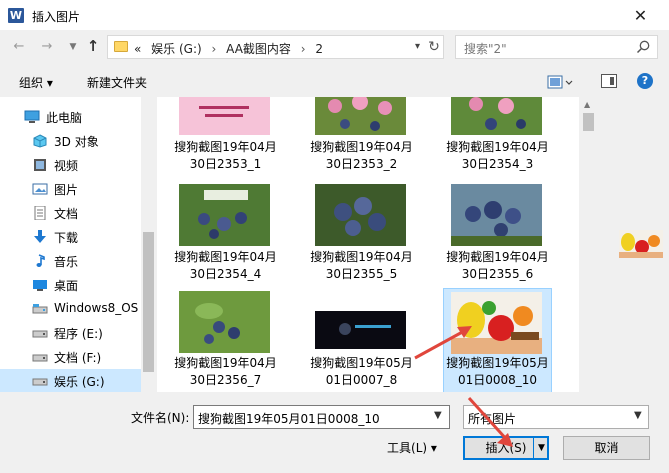 The width and height of the screenshot is (669, 473). Describe the element at coordinates (66, 190) in the screenshot. I see `sidebar-item-label: 图片` at that location.